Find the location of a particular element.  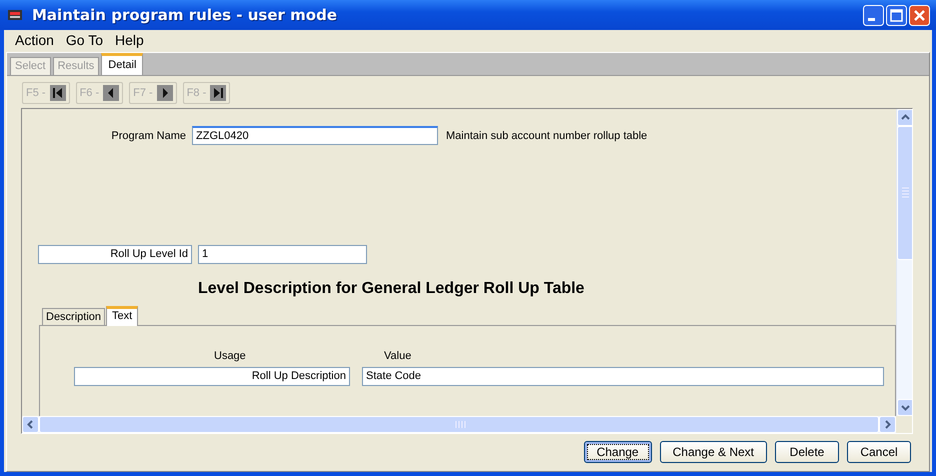

program-name-field: ZZGL0420 is located at coordinates (315, 135).